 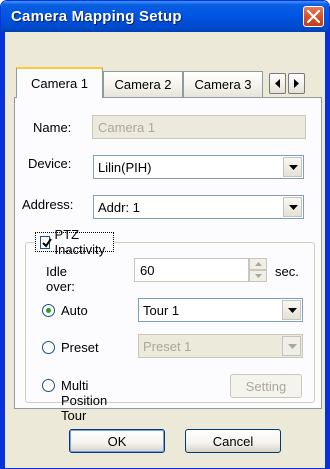 I want to click on idle-over-input: 60, so click(x=191, y=270).